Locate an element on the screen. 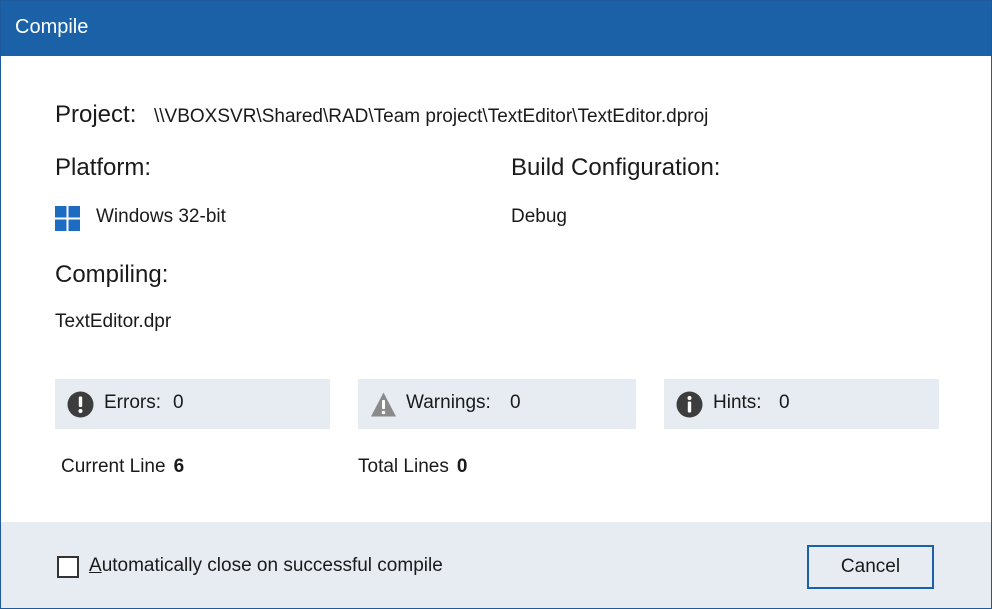 The image size is (992, 609). window-title: Compile is located at coordinates (52, 27).